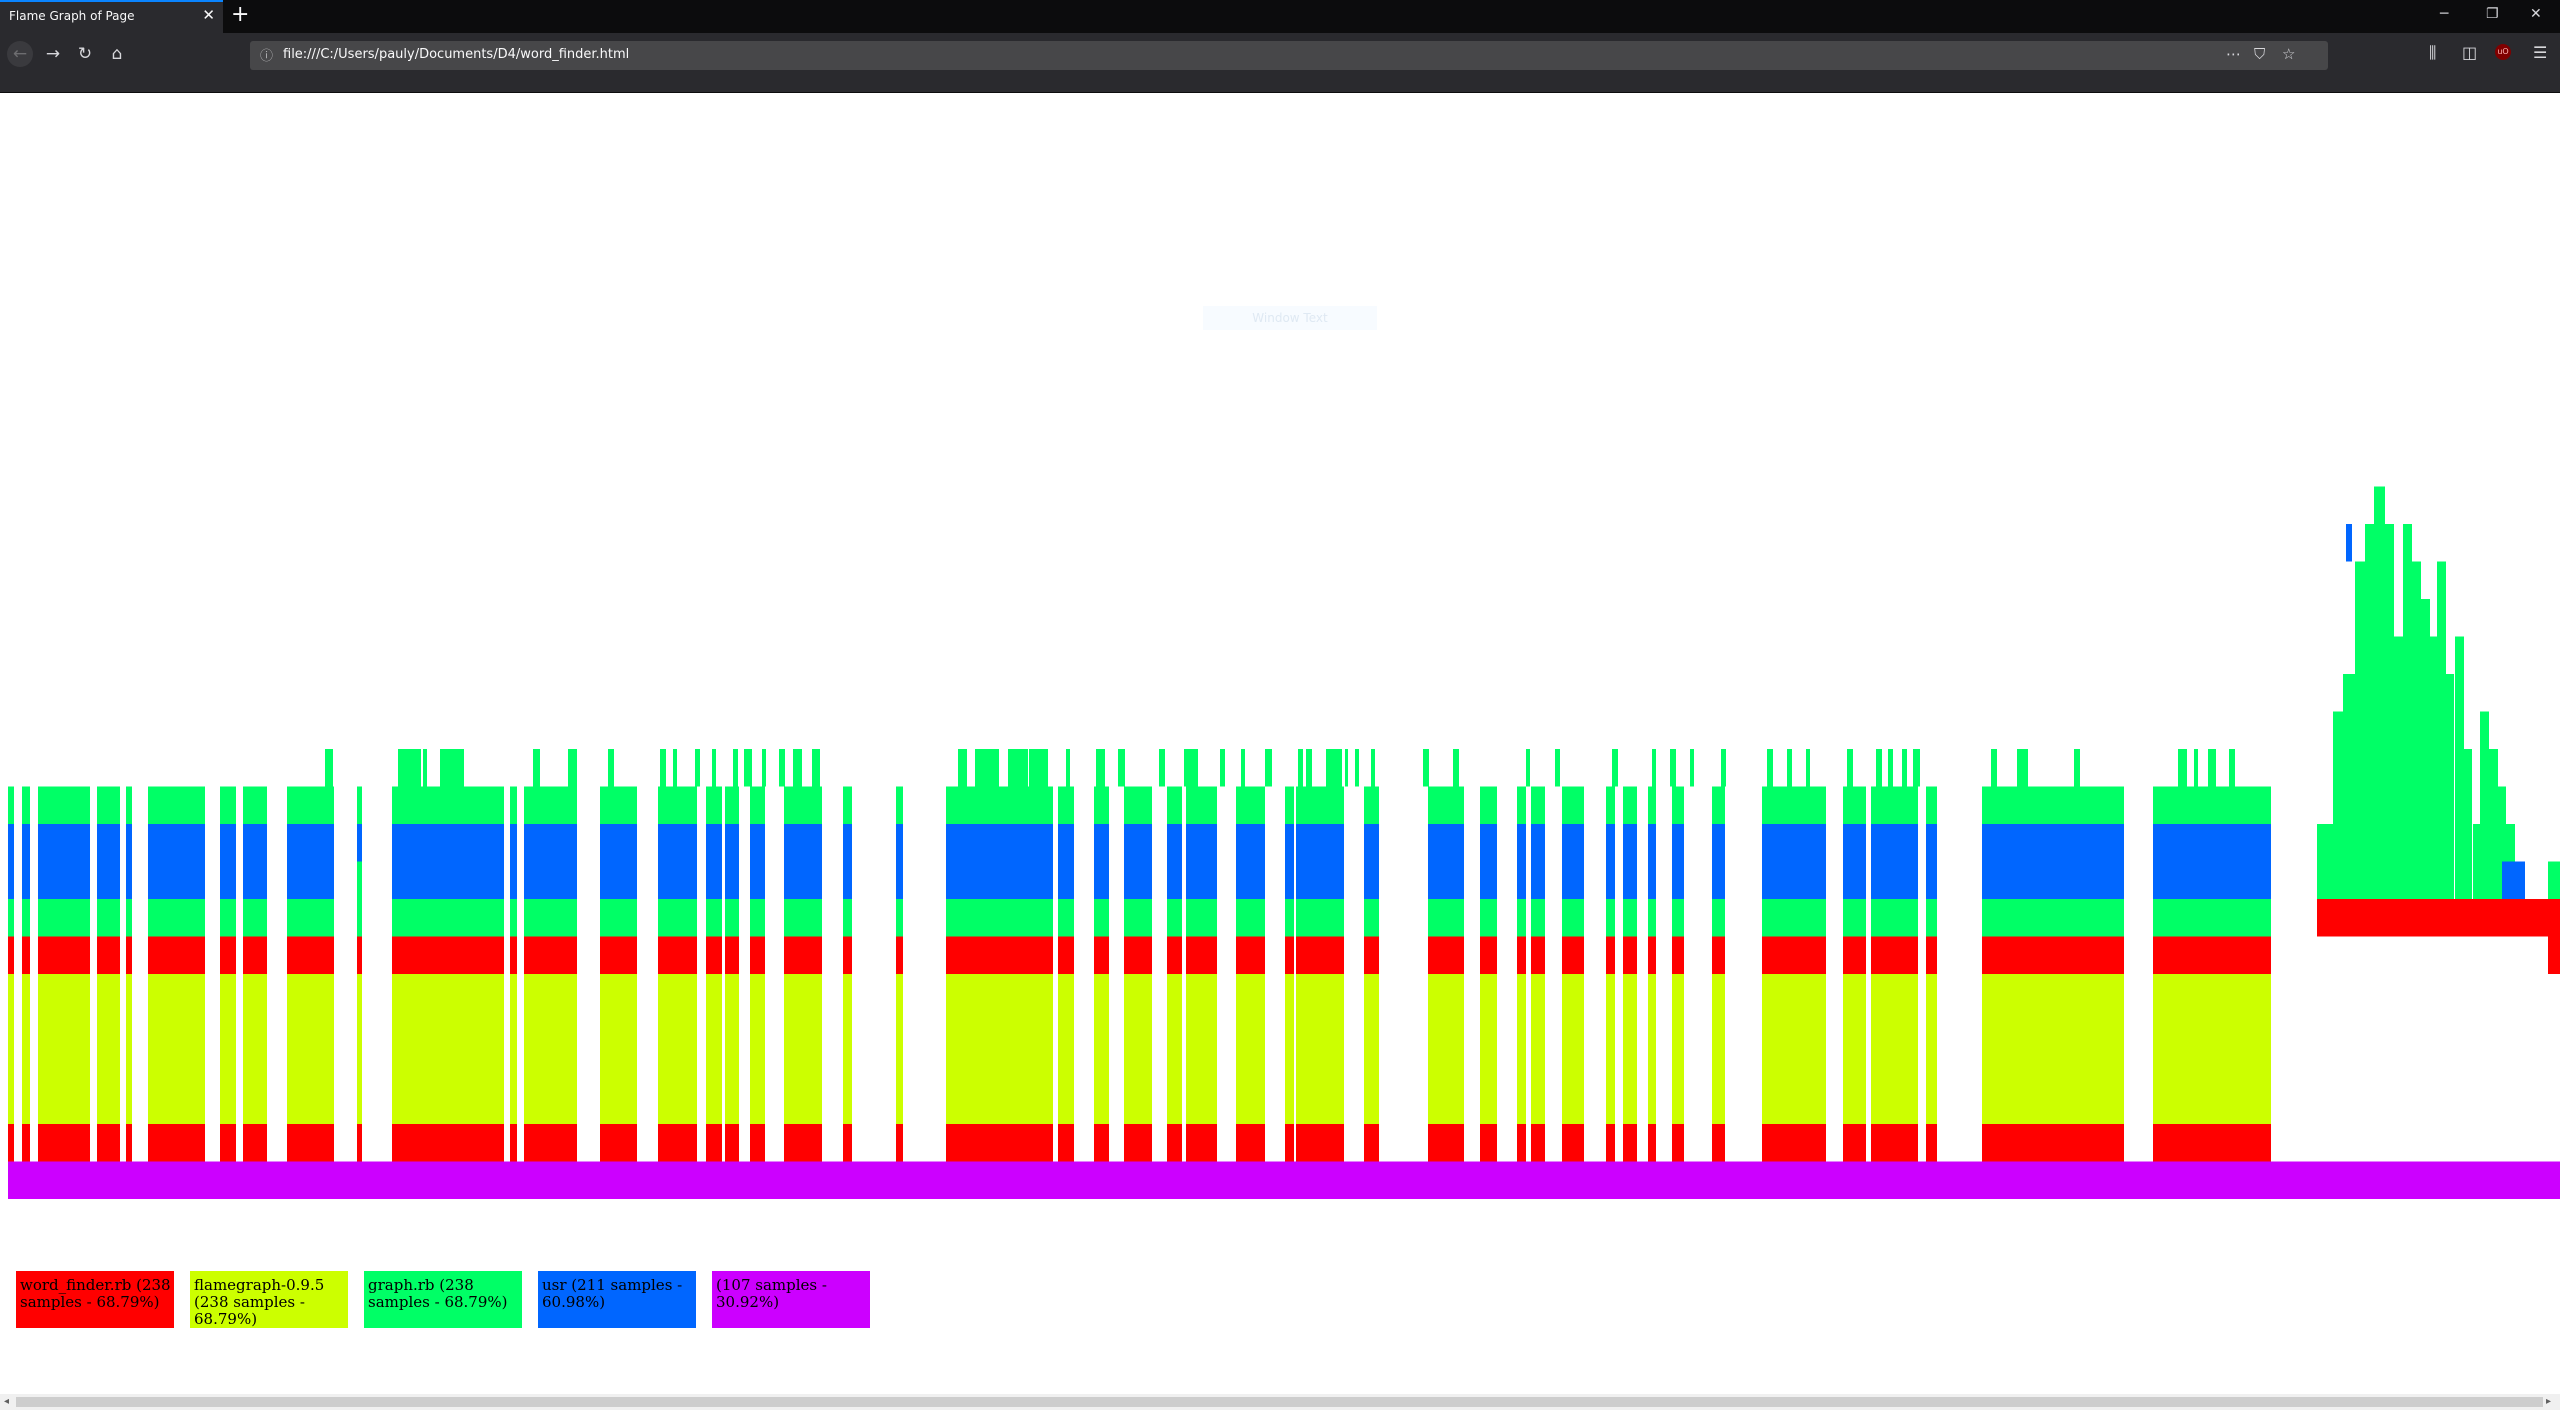 The width and height of the screenshot is (2560, 1410). Describe the element at coordinates (2540, 52) in the screenshot. I see `hamburger-icon: ☰` at that location.